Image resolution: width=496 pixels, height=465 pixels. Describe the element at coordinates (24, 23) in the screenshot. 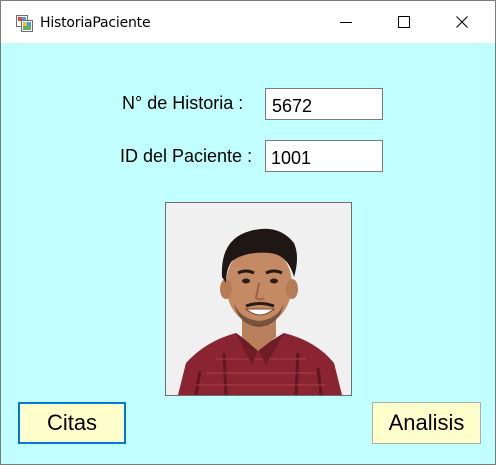

I see `app-window-icon` at that location.